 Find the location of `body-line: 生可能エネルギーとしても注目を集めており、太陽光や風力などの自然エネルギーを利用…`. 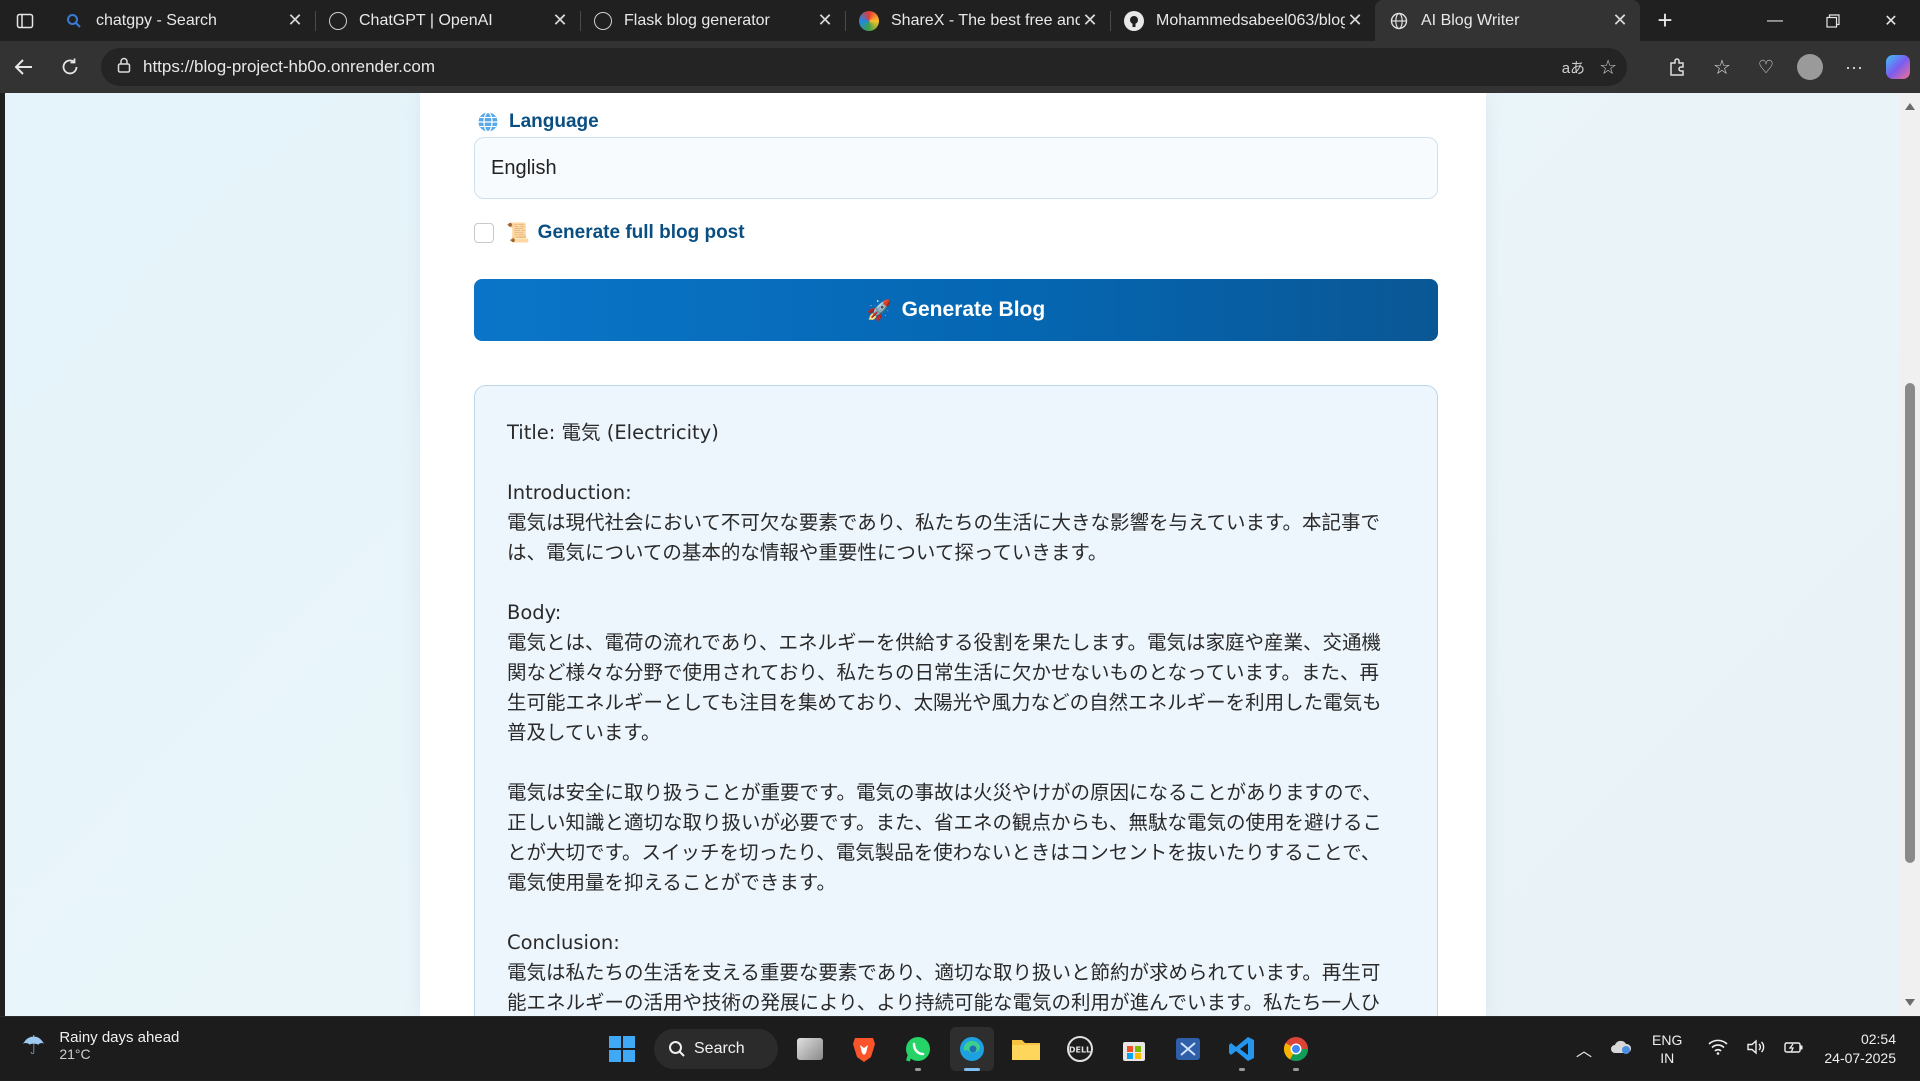

body-line: 生可能エネルギーとしても注目を集めており、太陽光や風力などの自然エネルギーを利用… is located at coordinates (944, 702).